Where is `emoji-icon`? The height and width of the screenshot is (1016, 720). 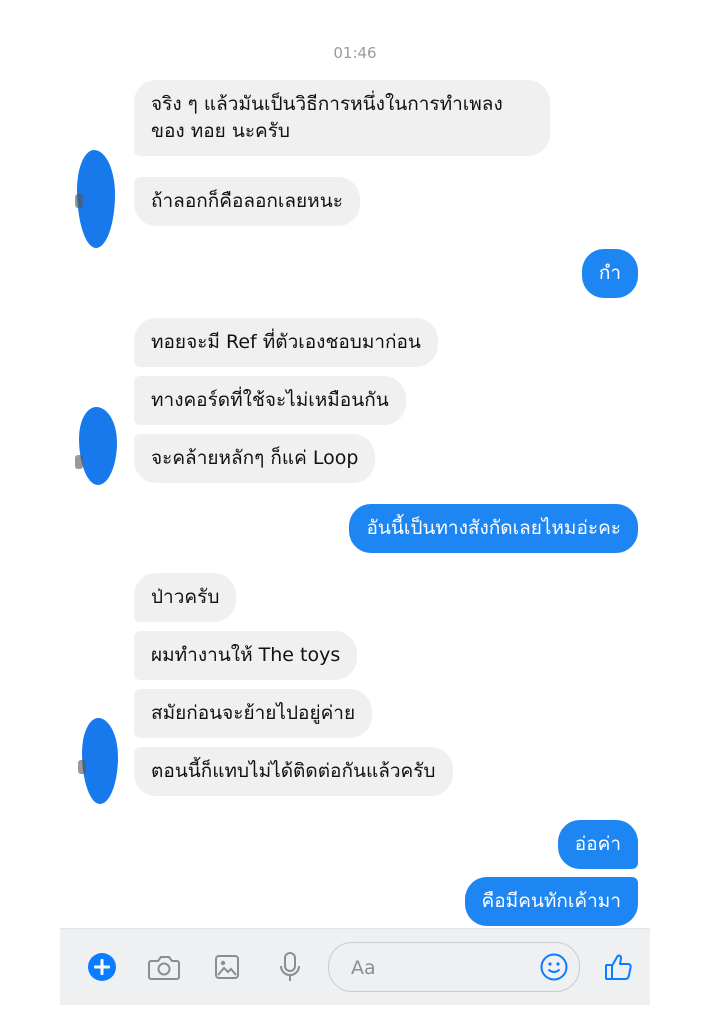 emoji-icon is located at coordinates (554, 967).